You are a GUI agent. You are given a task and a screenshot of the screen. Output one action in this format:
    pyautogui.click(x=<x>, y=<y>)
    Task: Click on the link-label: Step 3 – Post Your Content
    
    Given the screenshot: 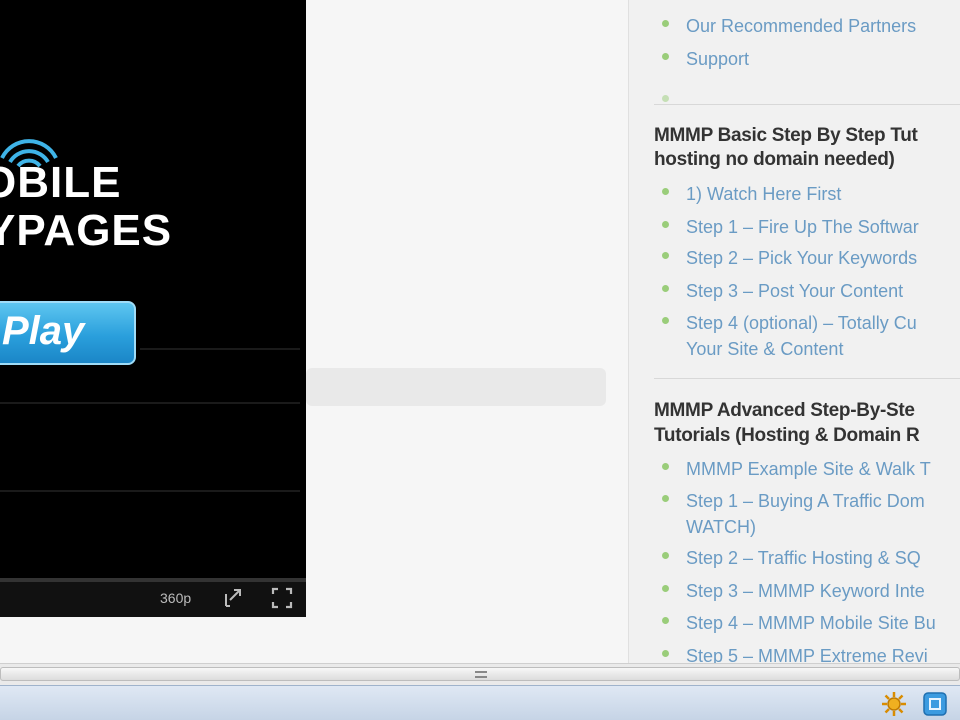 What is the action you would take?
    pyautogui.click(x=794, y=291)
    